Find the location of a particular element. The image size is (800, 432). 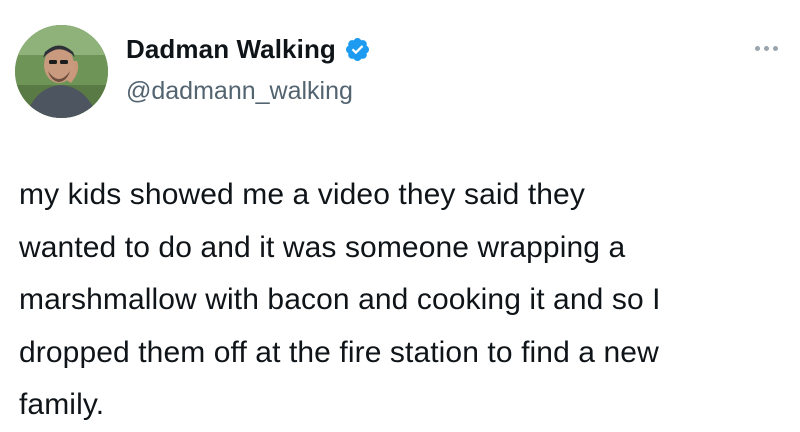

more-options-button is located at coordinates (772, 48).